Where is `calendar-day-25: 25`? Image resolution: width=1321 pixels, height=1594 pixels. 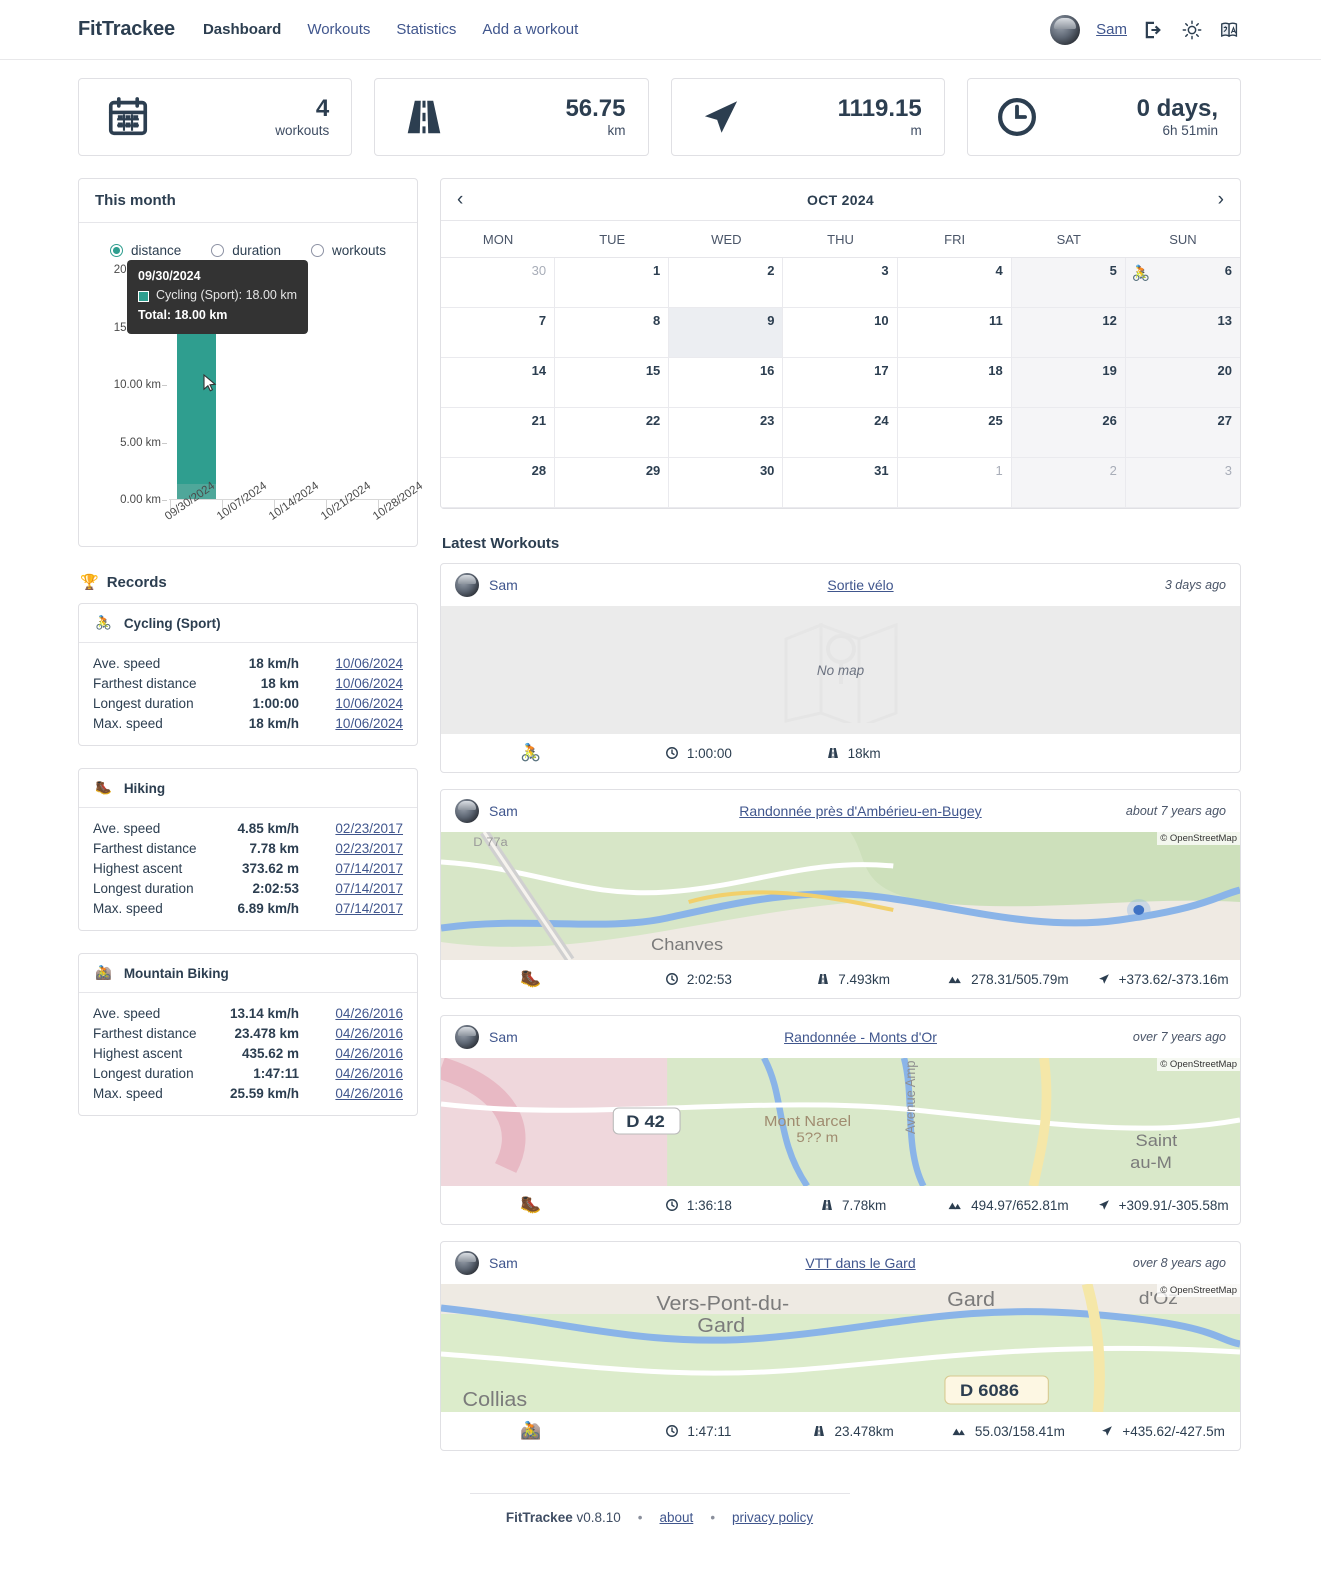 calendar-day-25: 25 is located at coordinates (954, 433).